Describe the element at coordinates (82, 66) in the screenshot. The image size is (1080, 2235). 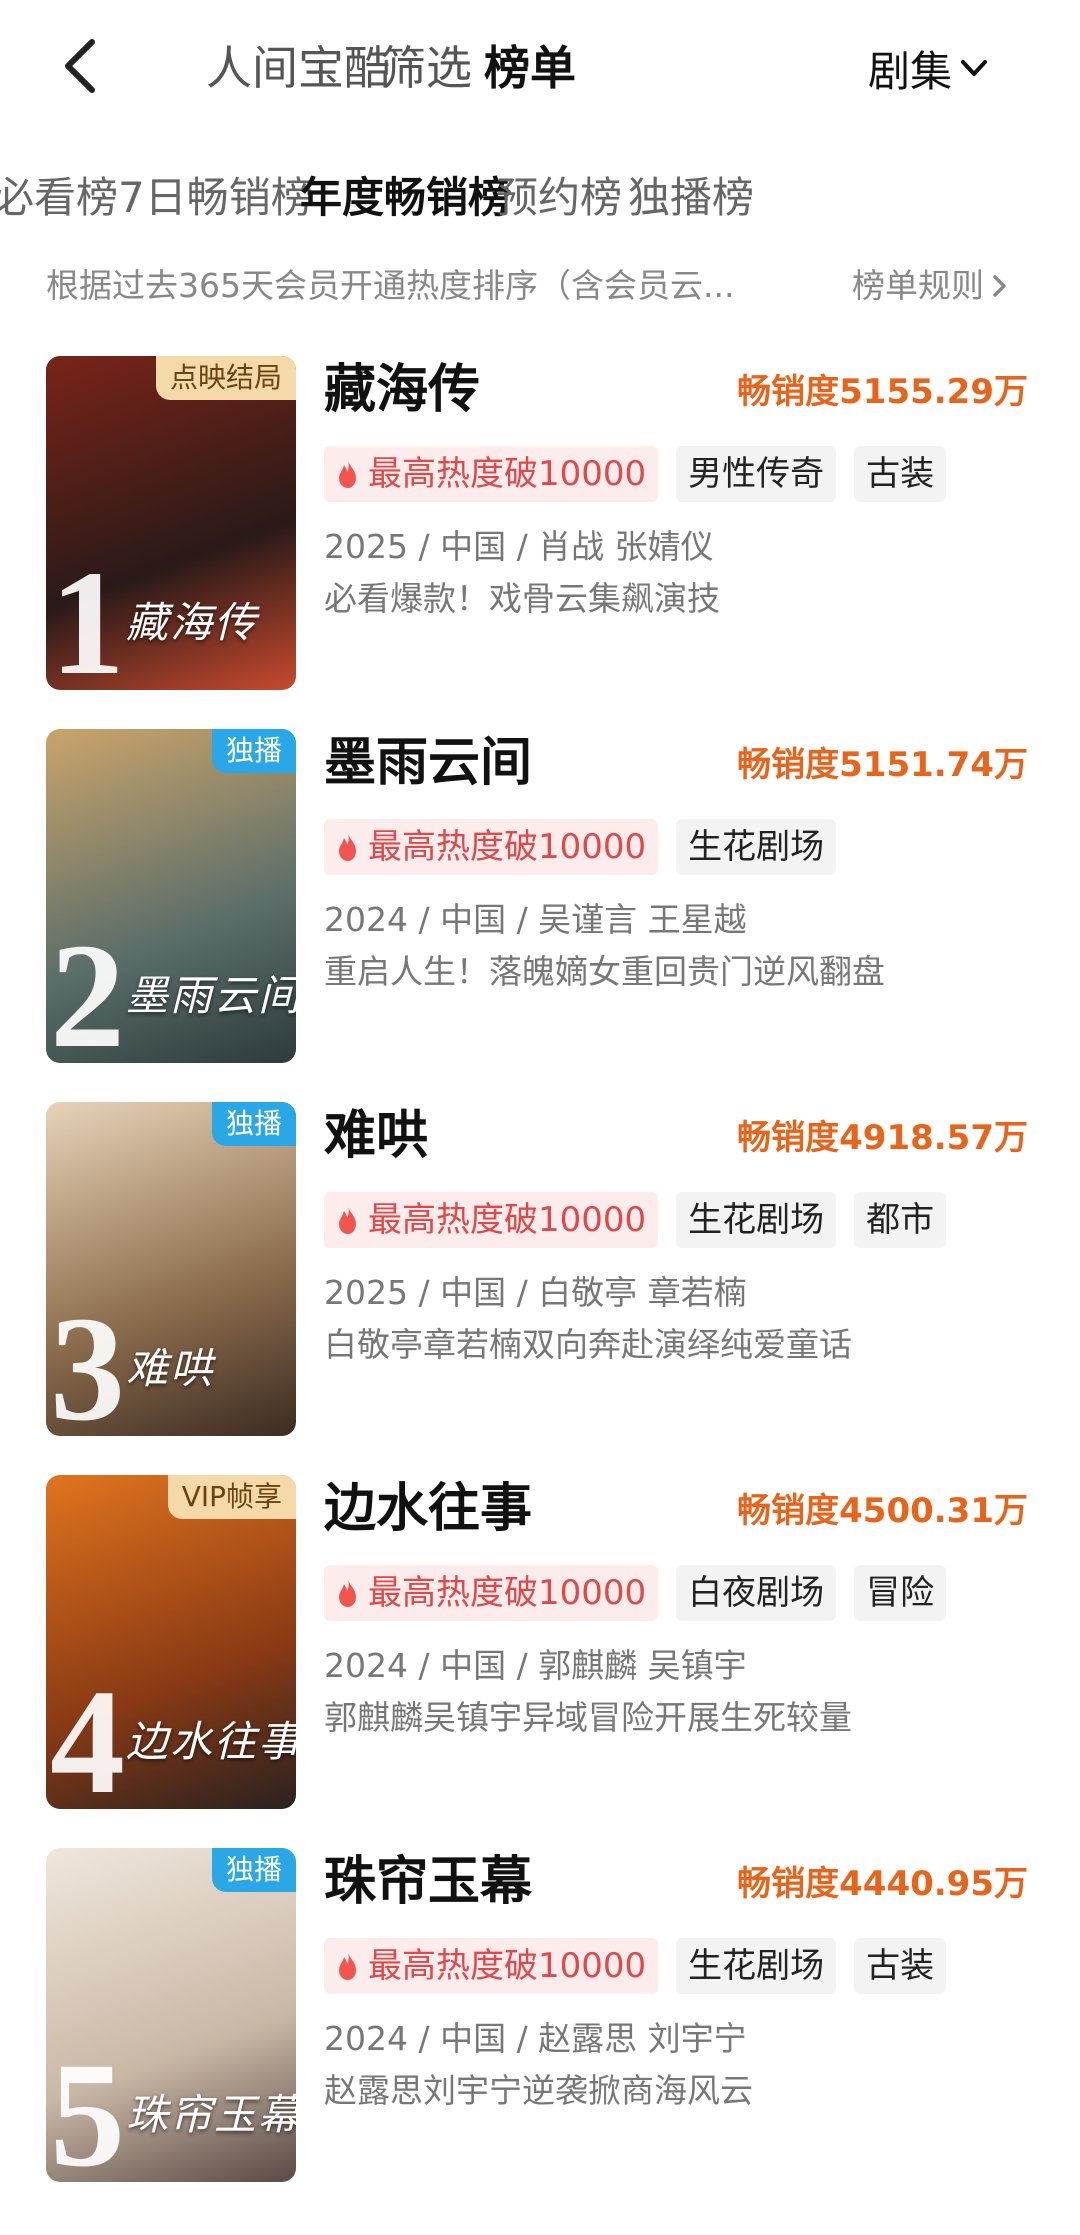
I see `back-arrow-icon` at that location.